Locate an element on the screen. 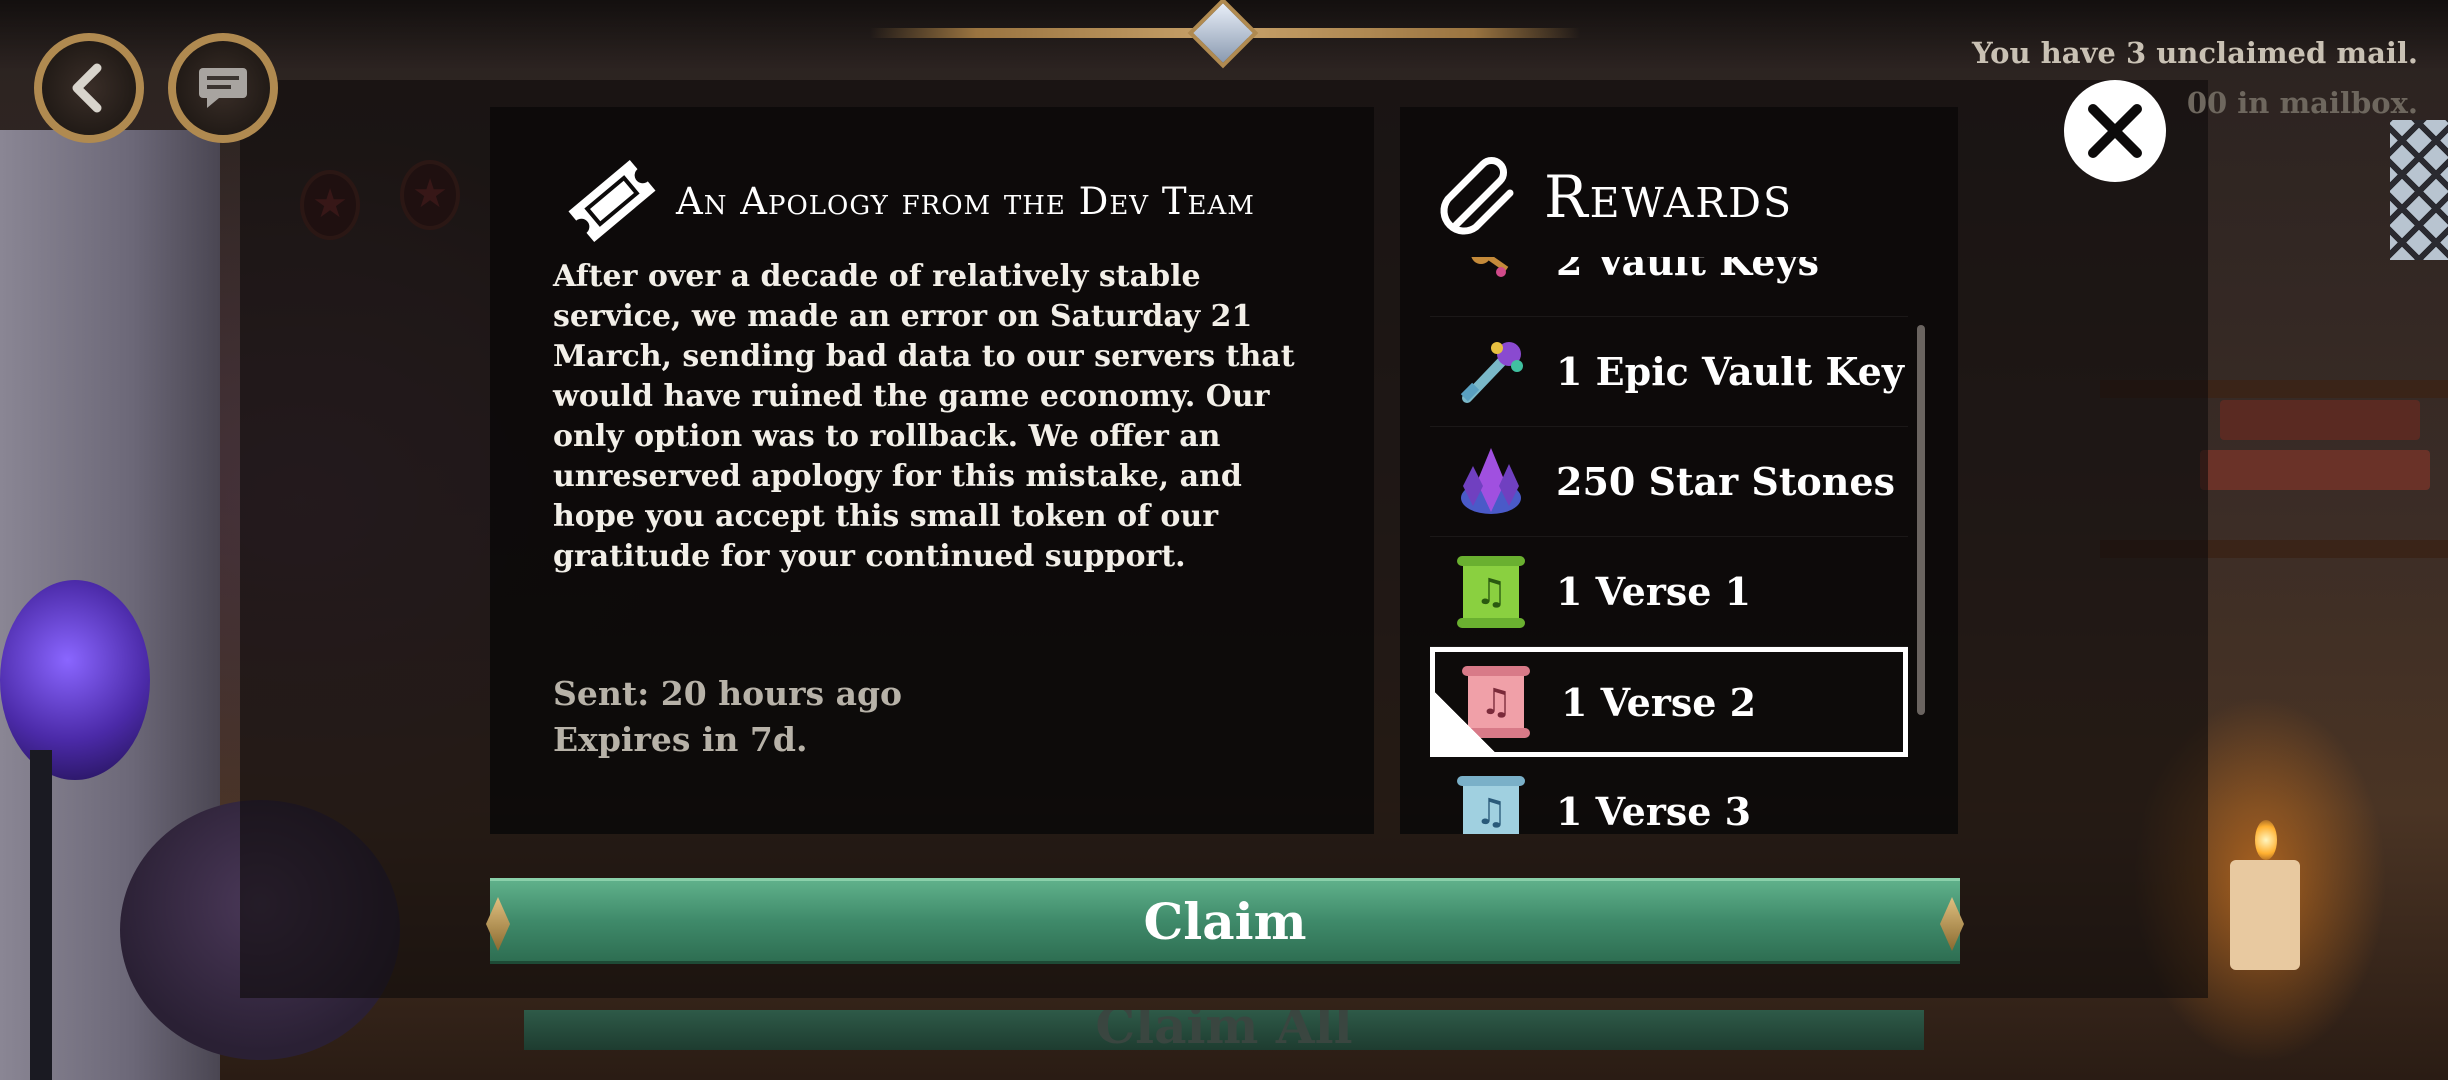  reward-item-star-stones: 250 Star Stones is located at coordinates (1669, 482).